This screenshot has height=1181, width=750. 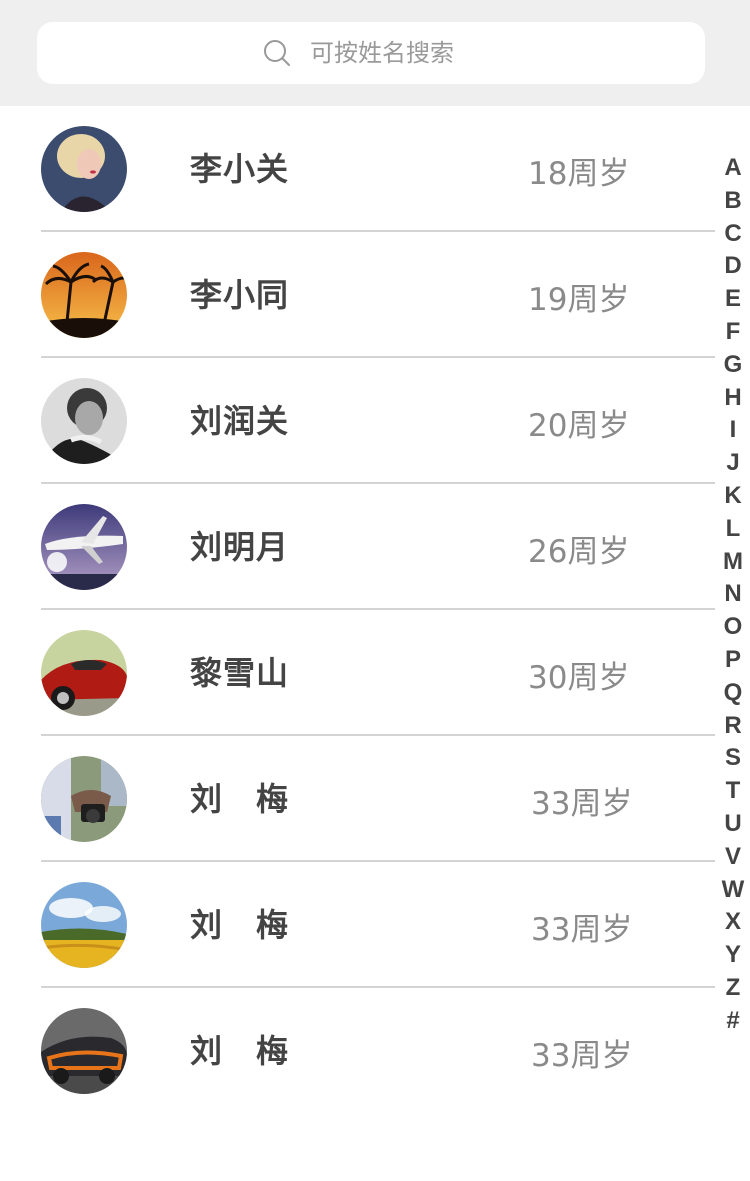 What do you see at coordinates (733, 562) in the screenshot?
I see `alpha-index-letter: M` at bounding box center [733, 562].